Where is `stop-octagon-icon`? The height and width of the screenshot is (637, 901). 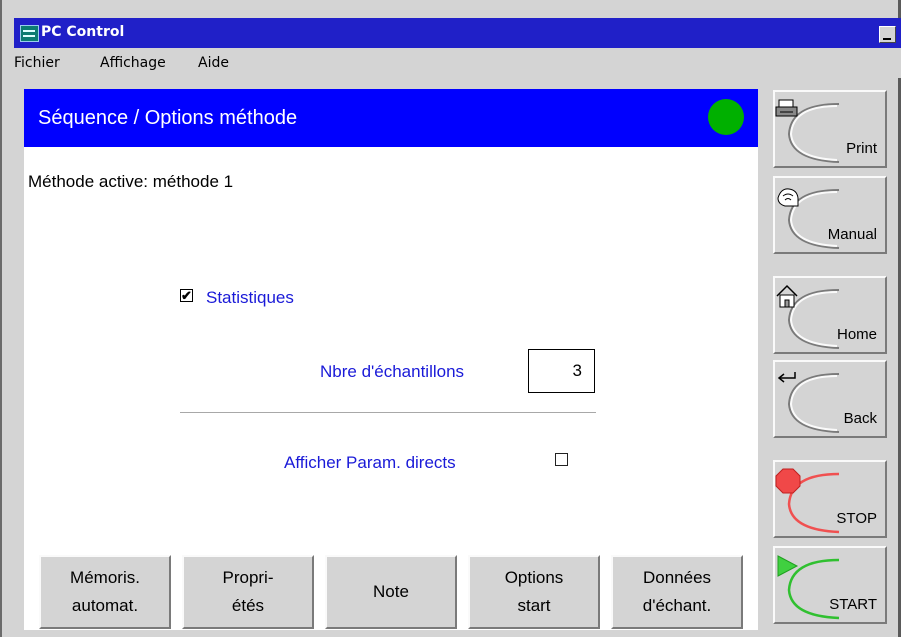 stop-octagon-icon is located at coordinates (788, 481).